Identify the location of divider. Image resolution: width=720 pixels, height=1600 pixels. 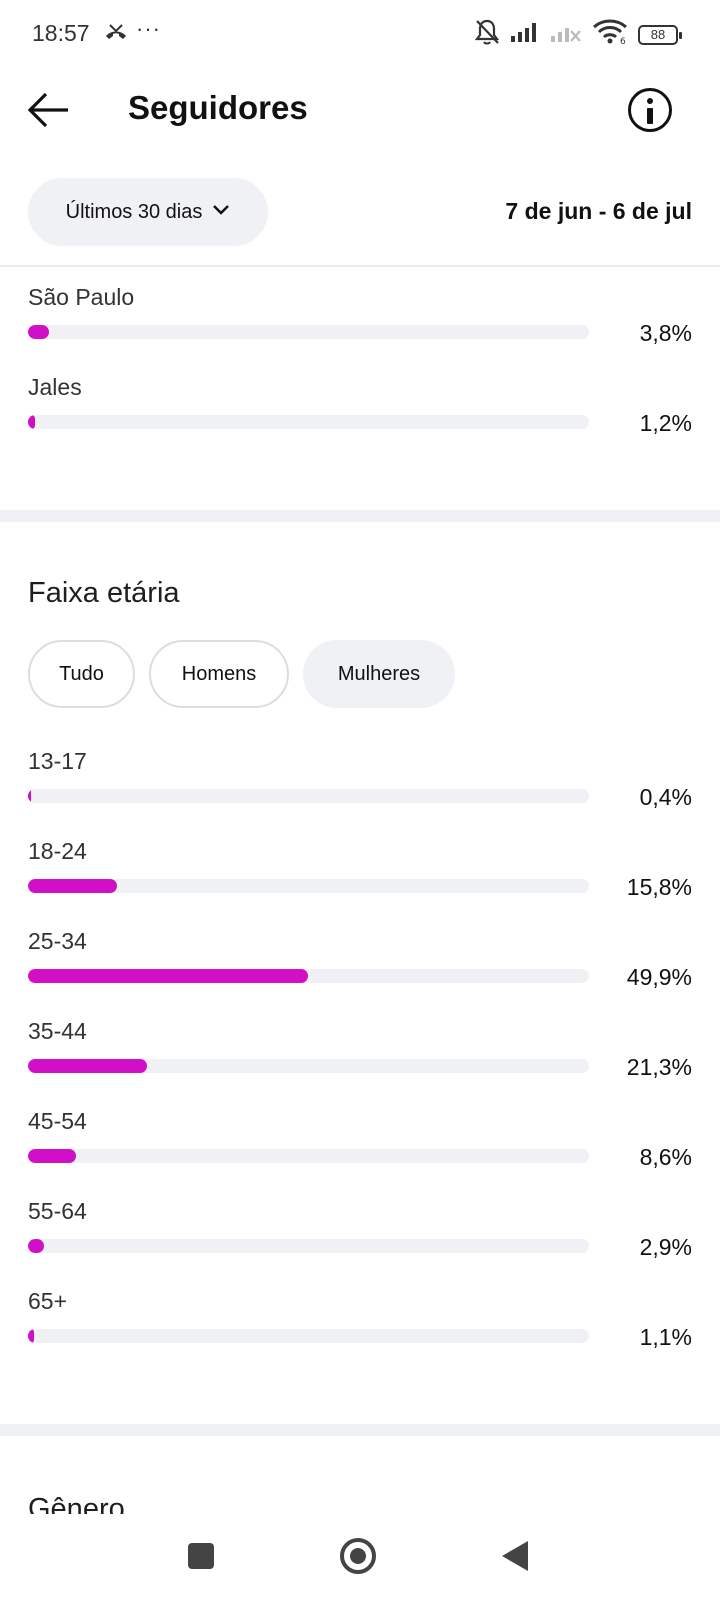
(360, 266).